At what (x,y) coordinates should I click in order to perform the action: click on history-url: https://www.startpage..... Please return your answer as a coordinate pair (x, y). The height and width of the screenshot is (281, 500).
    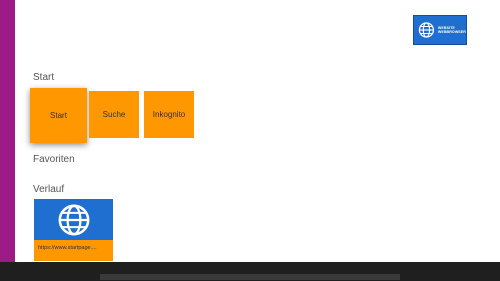
    Looking at the image, I should click on (67, 248).